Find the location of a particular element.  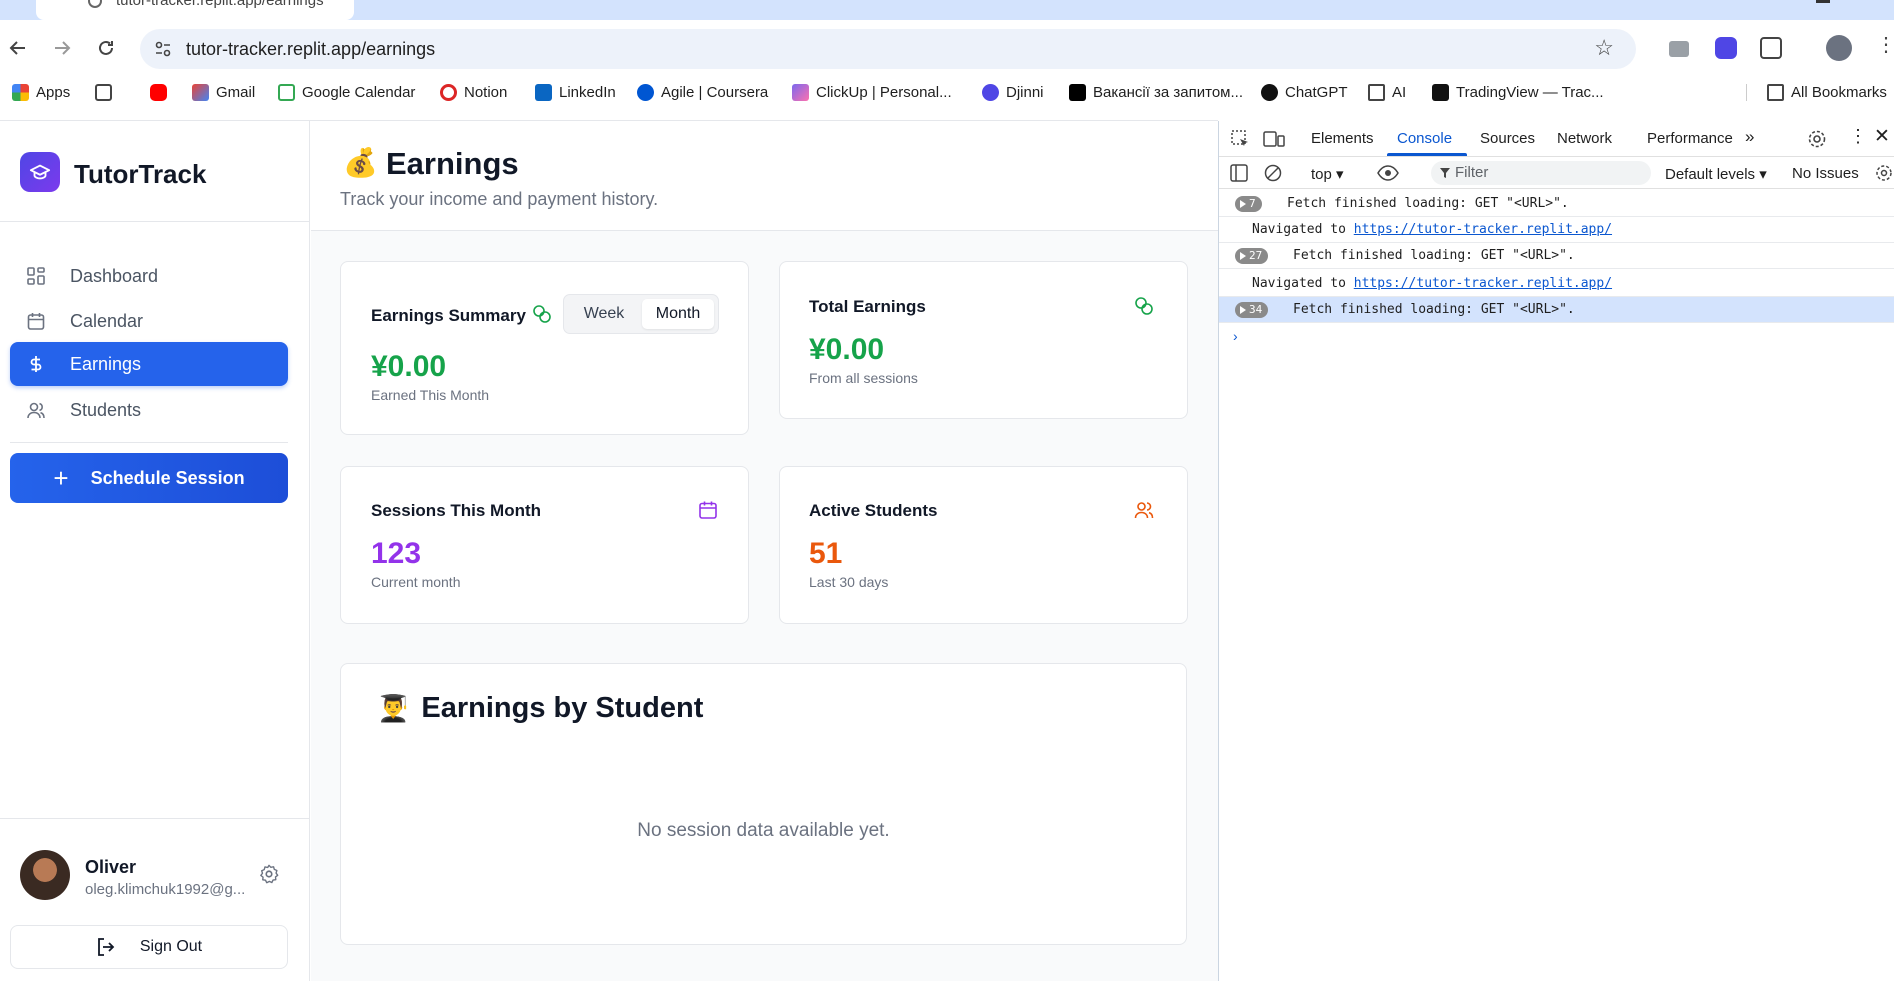

address-bar: tutor-tracker.replit.app/earnings ☆ is located at coordinates (888, 49).